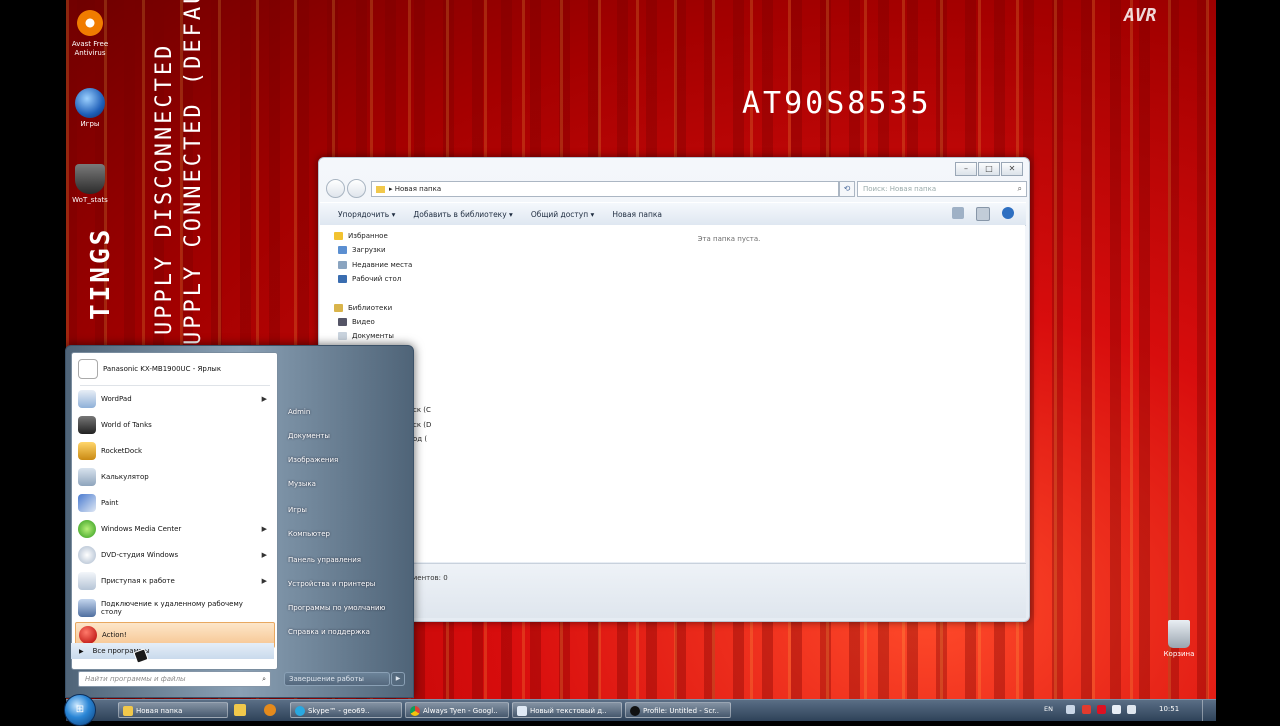 Image resolution: width=1280 pixels, height=726 pixels. What do you see at coordinates (1008, 213) in the screenshot?
I see `help-icon` at bounding box center [1008, 213].